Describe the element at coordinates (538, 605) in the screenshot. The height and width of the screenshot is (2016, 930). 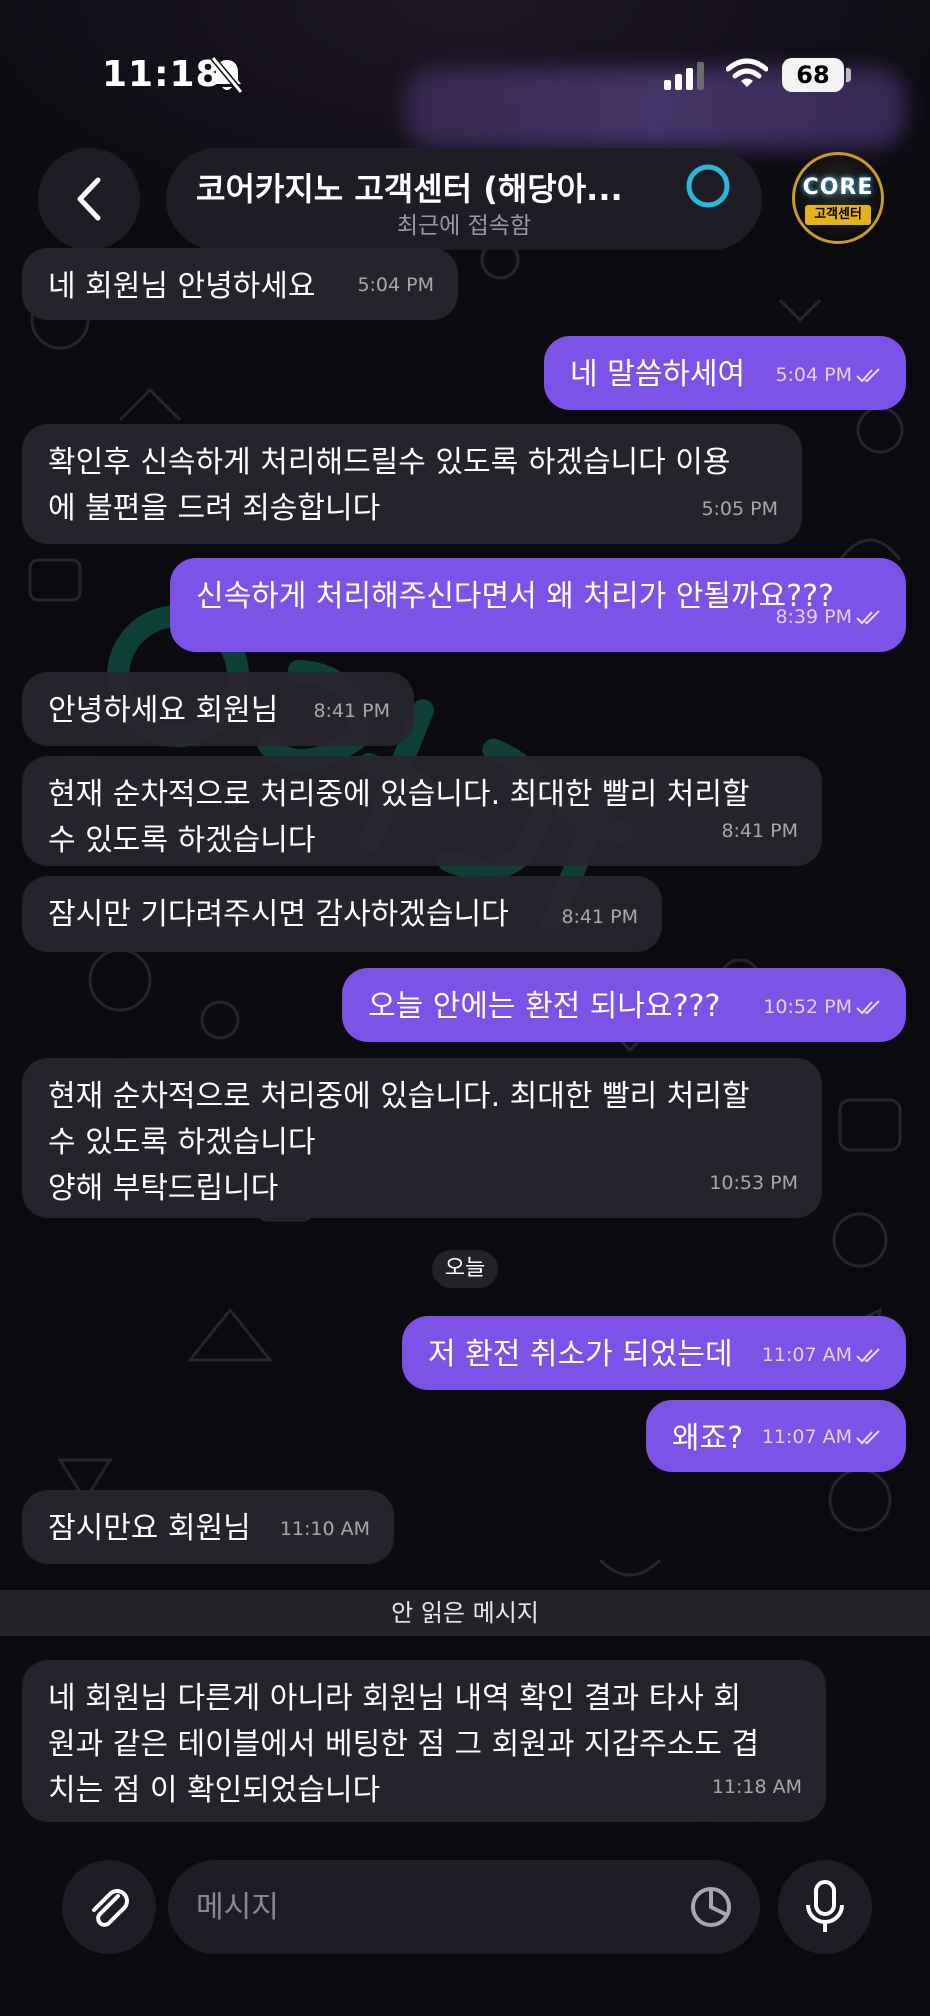
I see `message-bubble-outgoing: 신속하게 처리해주신다면서 왜 처리가 안될까요??? 8:39 PM` at that location.